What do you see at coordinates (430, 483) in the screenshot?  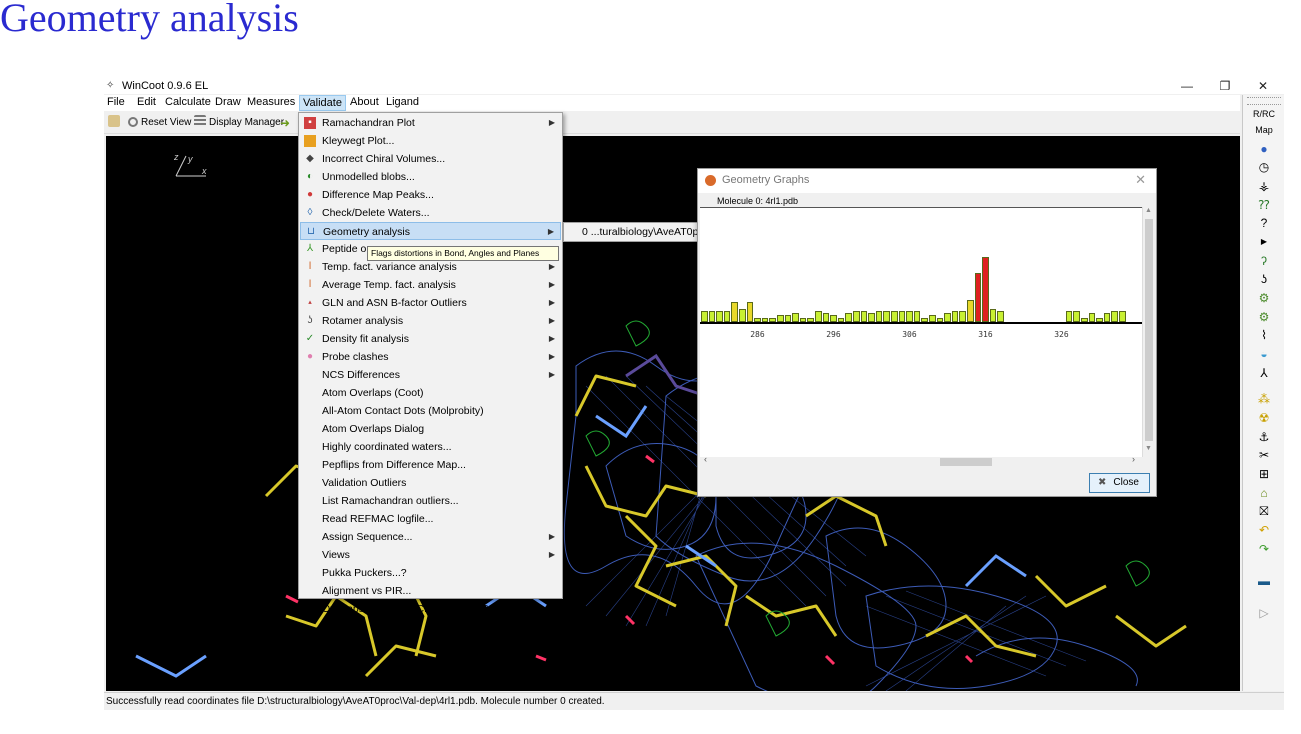 I see `menu-validation-outliers: Validation Outliers` at bounding box center [430, 483].